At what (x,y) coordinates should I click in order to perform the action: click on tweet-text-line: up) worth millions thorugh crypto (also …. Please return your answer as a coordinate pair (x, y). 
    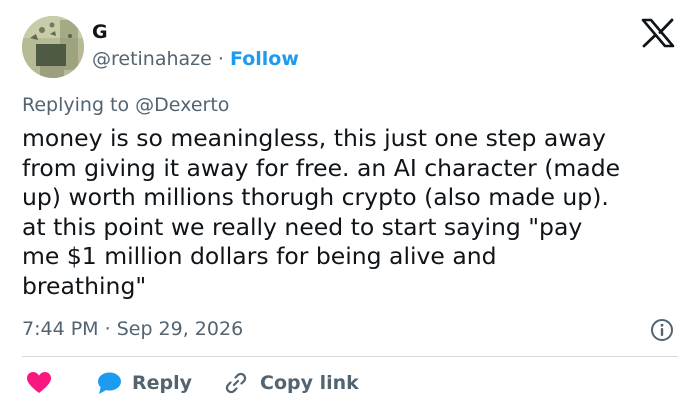
    Looking at the image, I should click on (315, 197).